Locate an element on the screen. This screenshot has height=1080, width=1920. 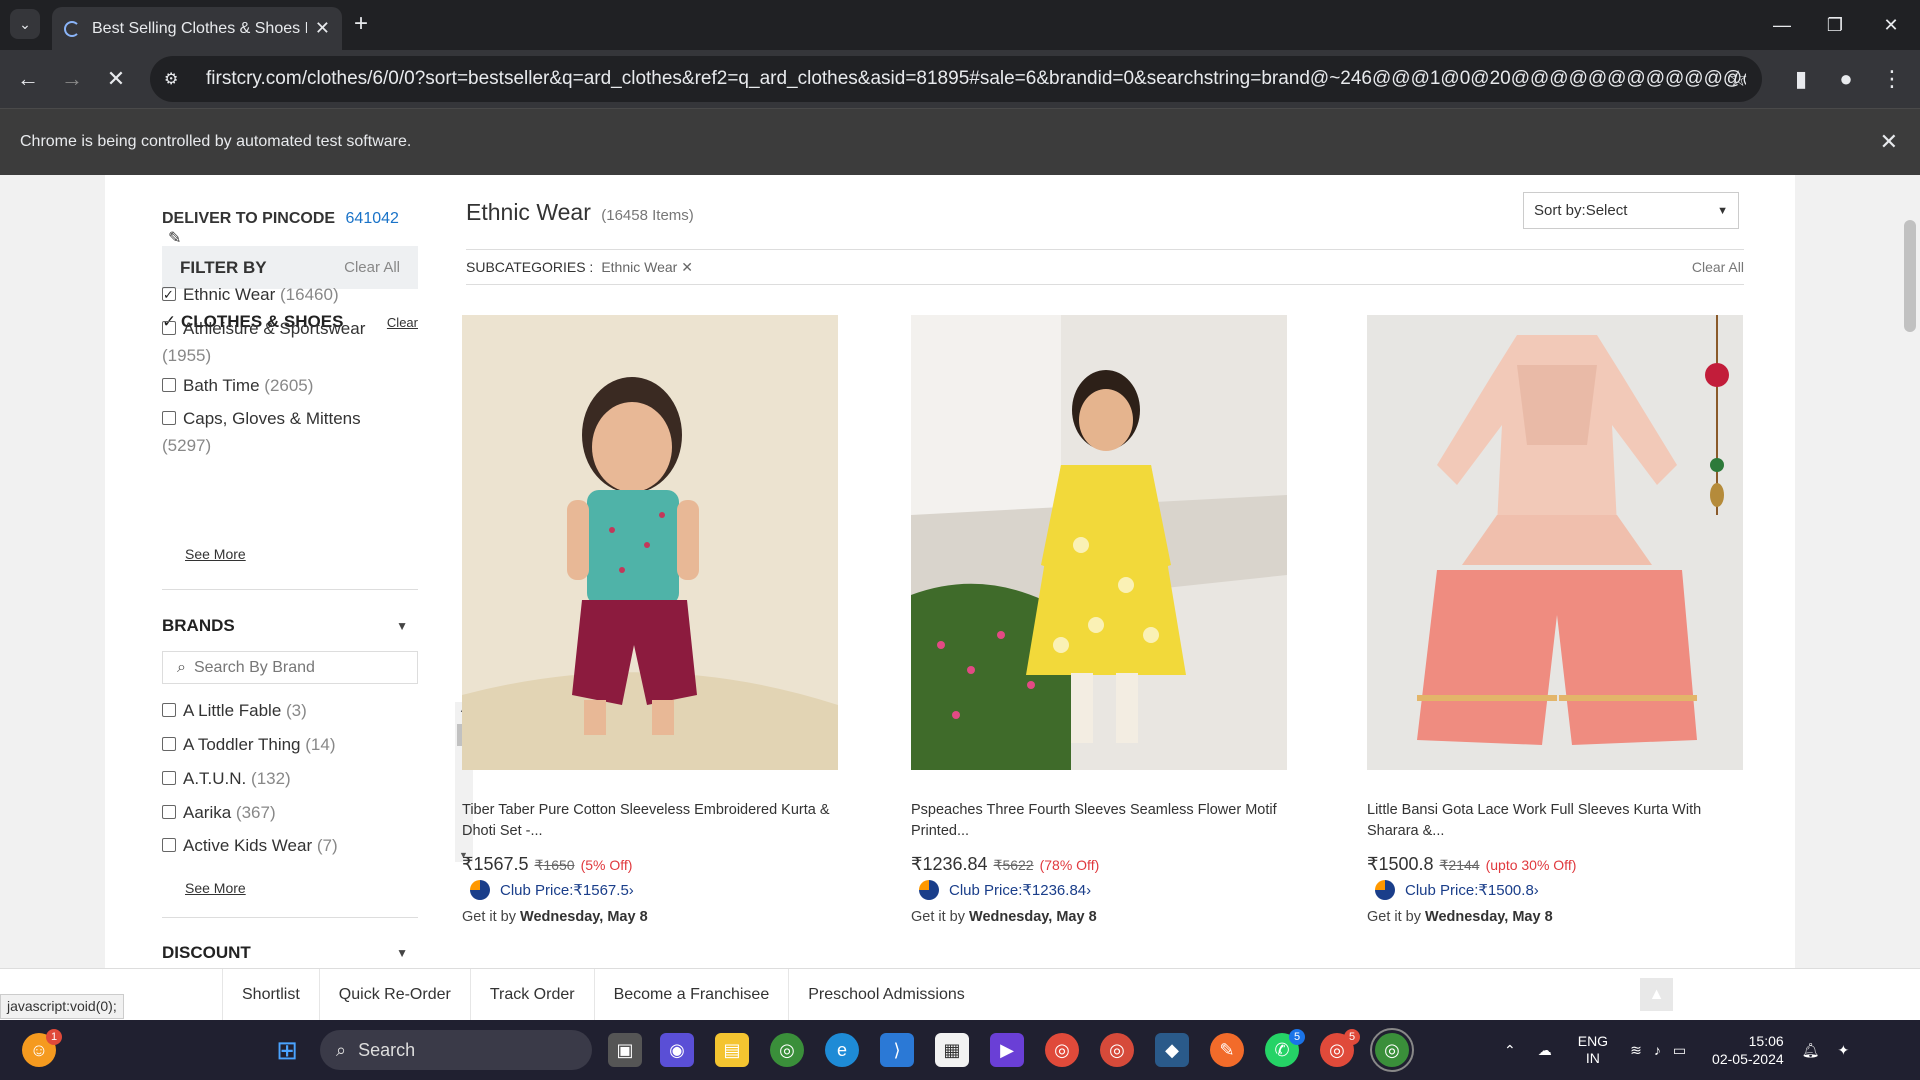
brand-option: A Toddler Thing (14) is located at coordinates (282, 744).